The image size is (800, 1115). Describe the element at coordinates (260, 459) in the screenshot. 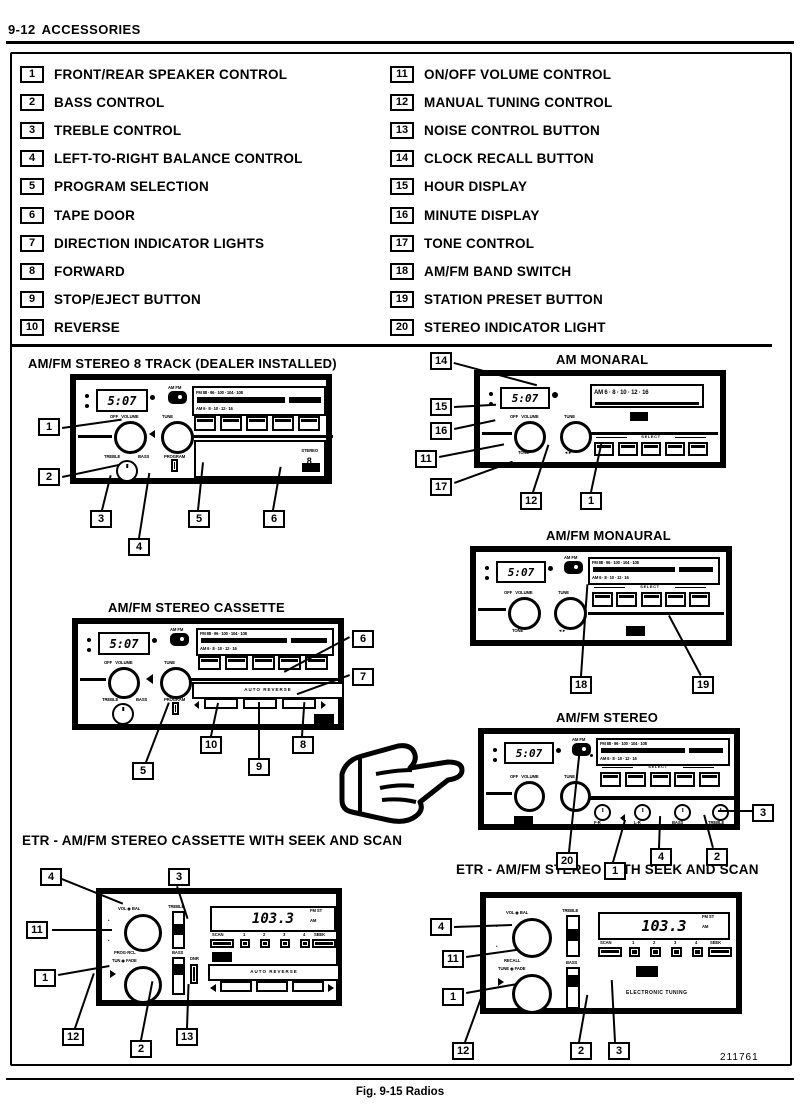

I see `tape-door: STEREO 8` at that location.